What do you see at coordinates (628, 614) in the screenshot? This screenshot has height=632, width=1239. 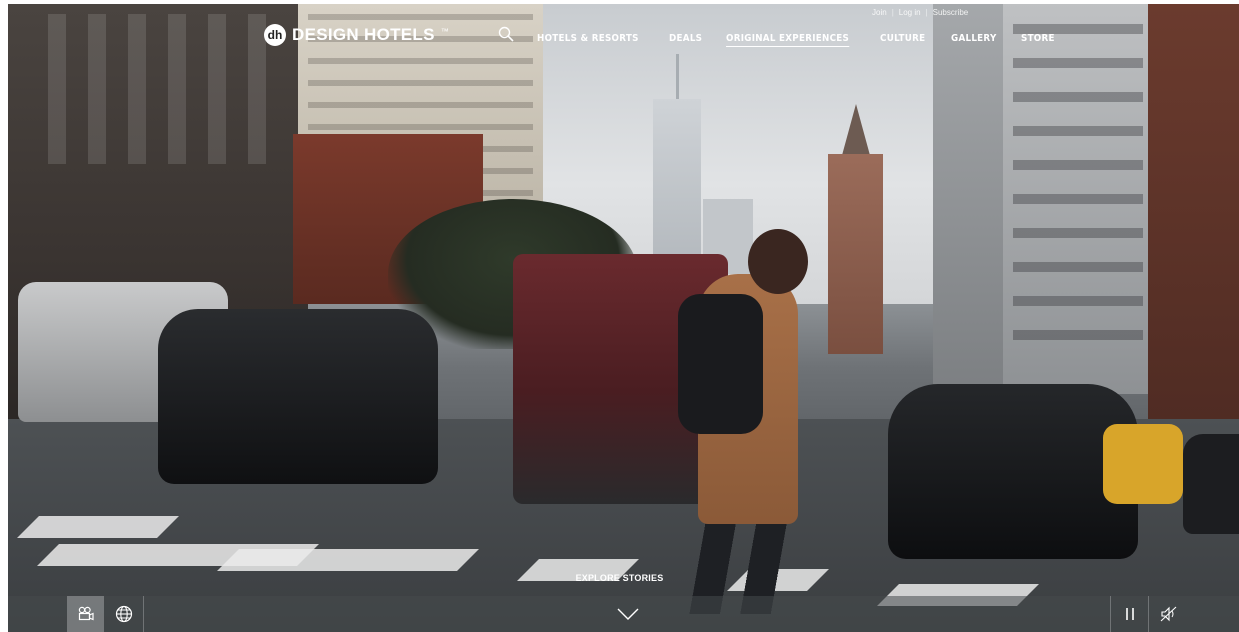 I see `chevron-down-icon` at bounding box center [628, 614].